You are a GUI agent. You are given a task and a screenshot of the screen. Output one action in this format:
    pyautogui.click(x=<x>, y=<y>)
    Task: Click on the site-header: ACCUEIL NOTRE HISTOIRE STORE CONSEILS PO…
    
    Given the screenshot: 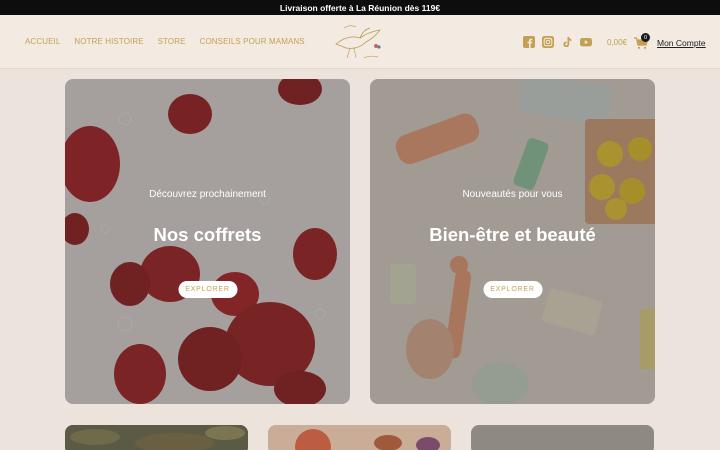 What is the action you would take?
    pyautogui.click(x=360, y=42)
    